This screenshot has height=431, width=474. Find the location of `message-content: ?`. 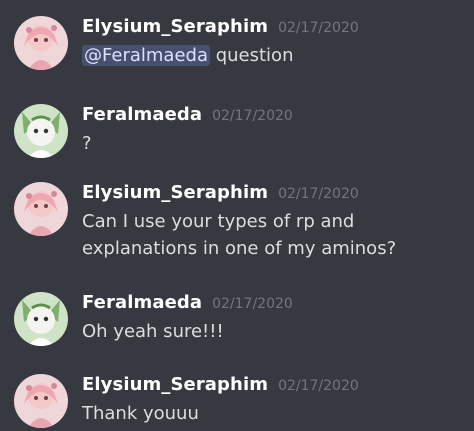

message-content: ? is located at coordinates (272, 143).